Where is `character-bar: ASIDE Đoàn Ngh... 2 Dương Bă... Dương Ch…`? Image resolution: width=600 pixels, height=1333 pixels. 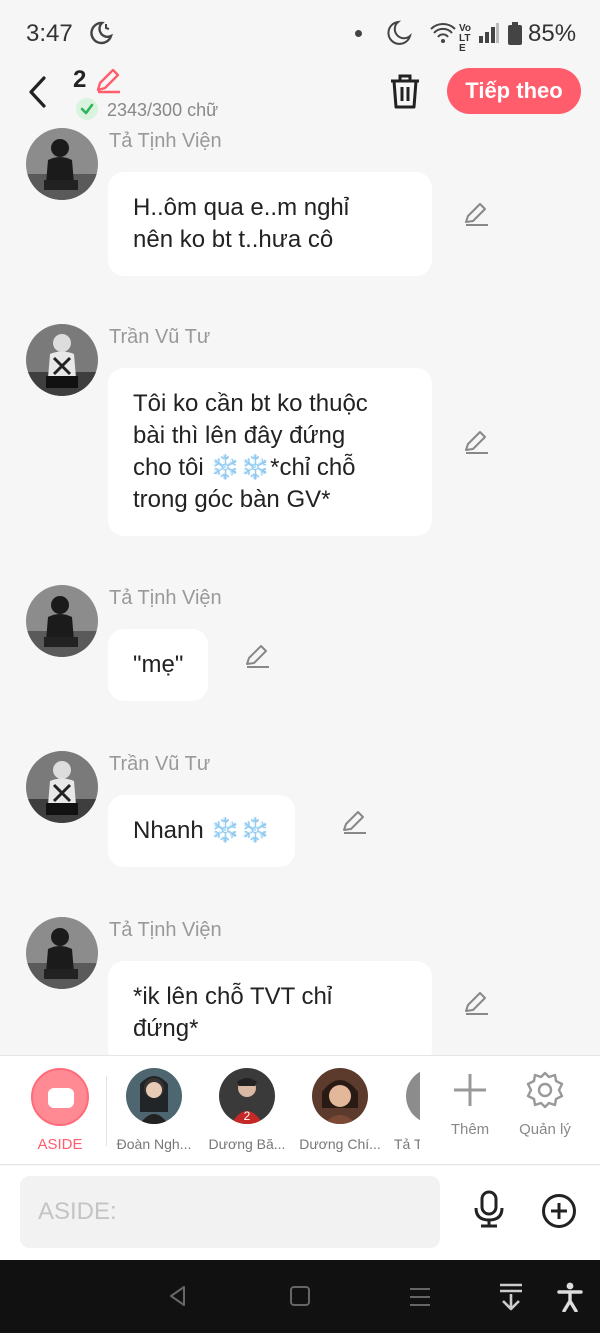
character-bar: ASIDE Đoàn Ngh... 2 Dương Bă... Dương Ch… is located at coordinates (300, 1110).